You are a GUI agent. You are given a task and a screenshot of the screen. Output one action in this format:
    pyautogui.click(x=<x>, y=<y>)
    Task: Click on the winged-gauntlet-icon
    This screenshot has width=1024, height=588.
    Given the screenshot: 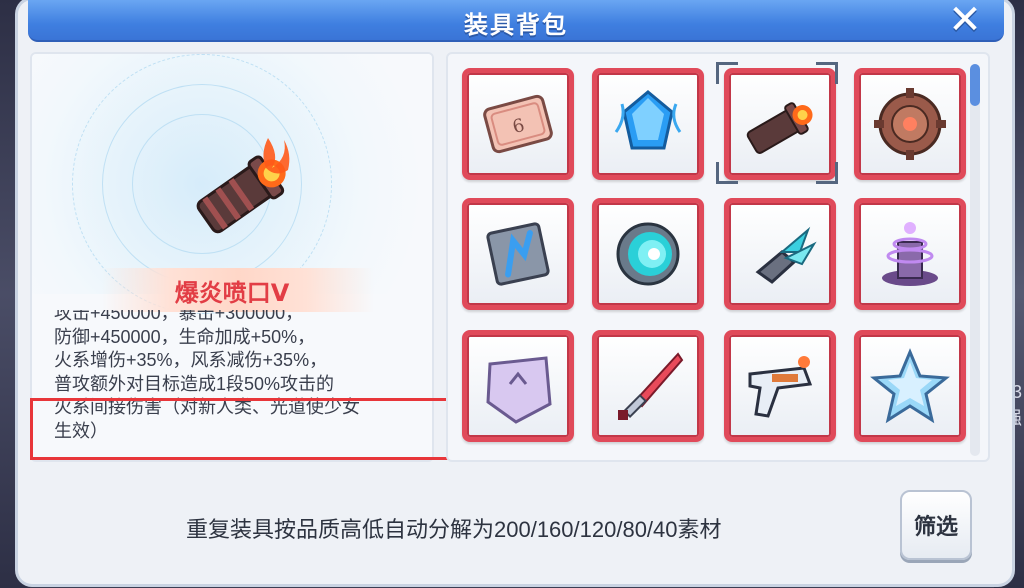 What is the action you would take?
    pyautogui.click(x=786, y=255)
    